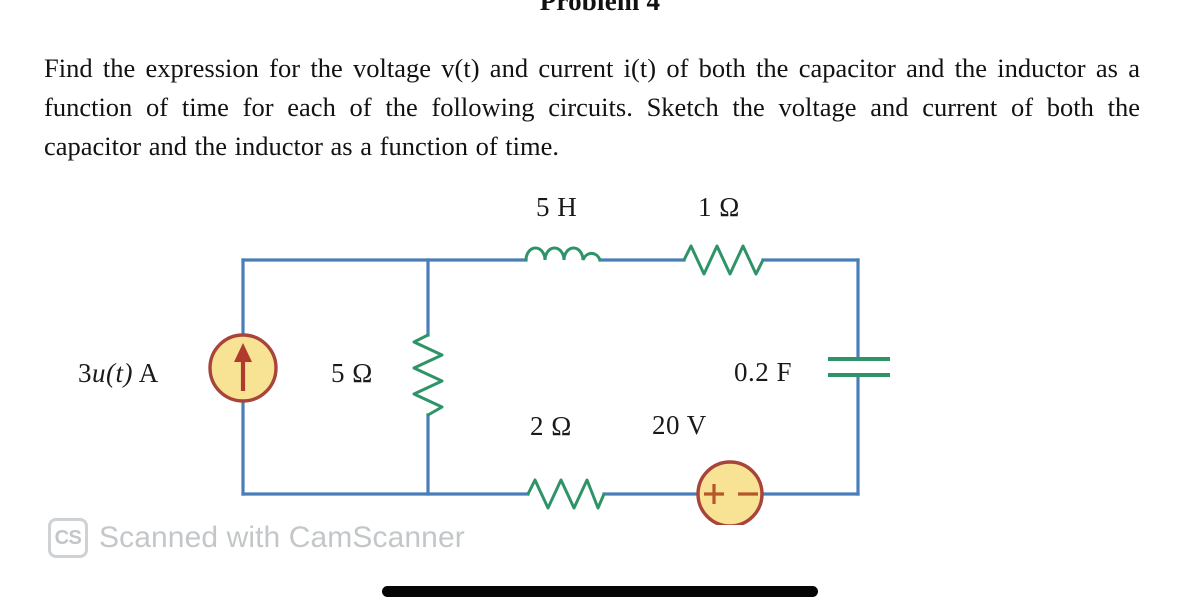  I want to click on home-indicator-bar, so click(600, 591).